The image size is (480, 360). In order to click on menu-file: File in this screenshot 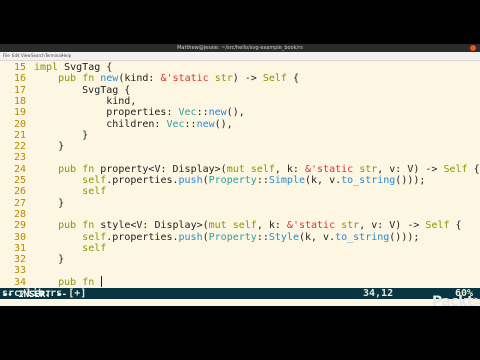, I will do `click(6, 55)`.